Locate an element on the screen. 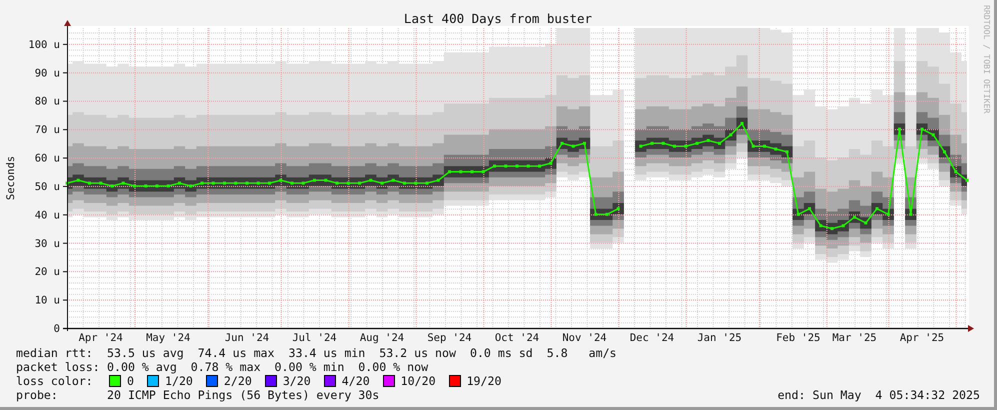  legend-label: packet loss: is located at coordinates (58, 367).